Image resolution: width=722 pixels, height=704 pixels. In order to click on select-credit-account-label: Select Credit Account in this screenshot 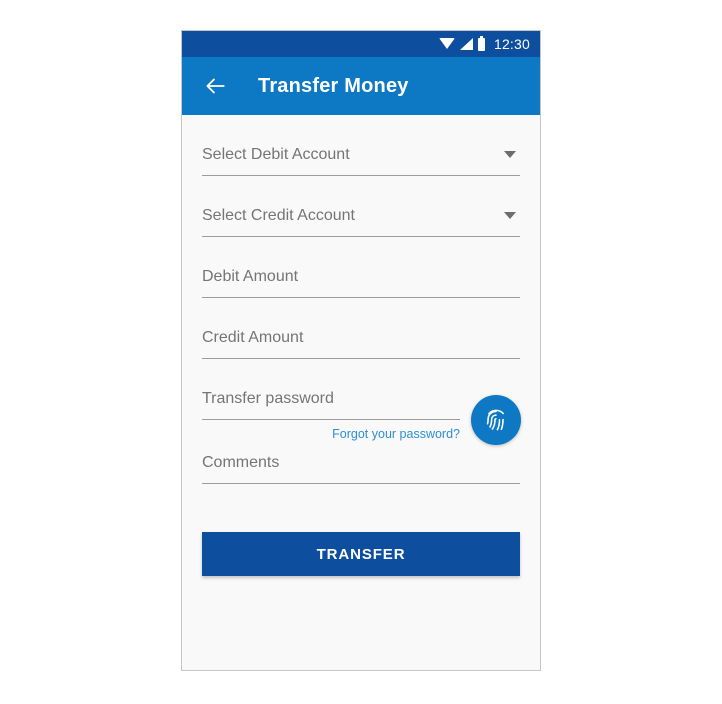, I will do `click(278, 215)`.